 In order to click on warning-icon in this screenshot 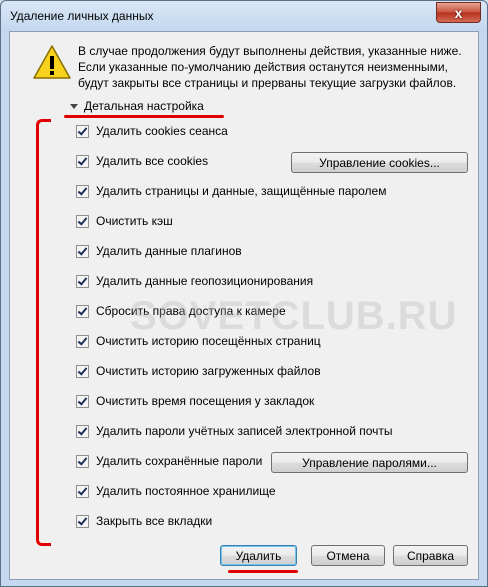, I will do `click(52, 62)`.